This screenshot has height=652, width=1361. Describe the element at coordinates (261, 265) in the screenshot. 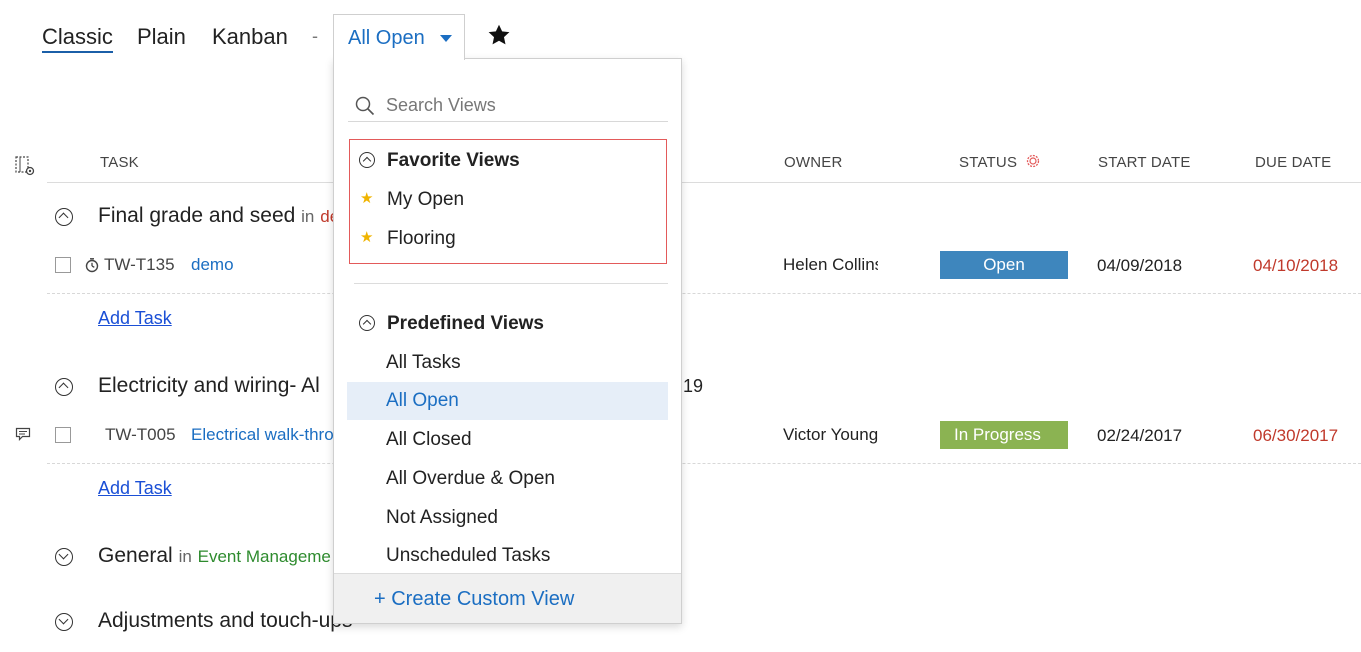

I see `task-name-link: demo` at that location.